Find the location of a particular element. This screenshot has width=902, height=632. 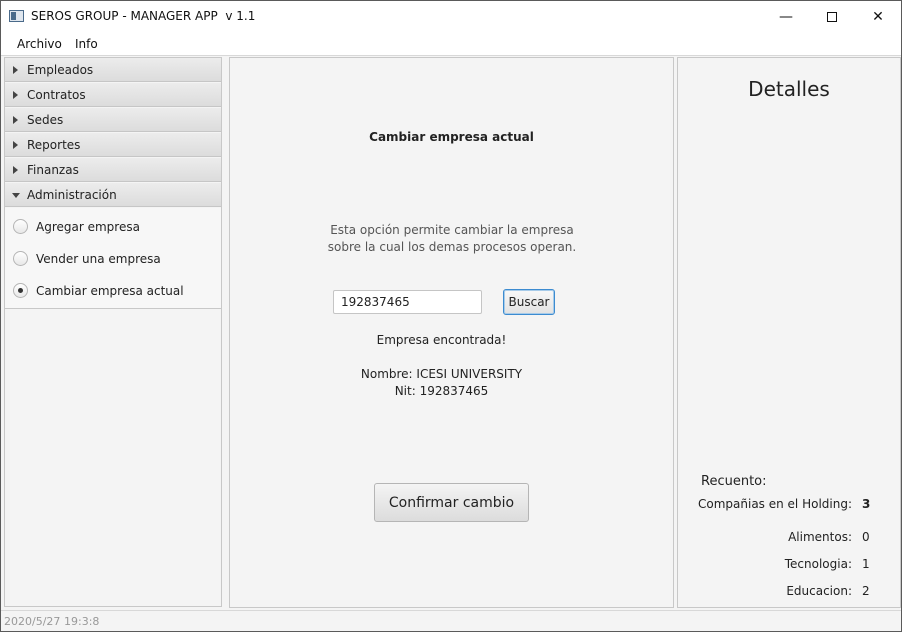

radio-label: Agregar empresa is located at coordinates (88, 227).